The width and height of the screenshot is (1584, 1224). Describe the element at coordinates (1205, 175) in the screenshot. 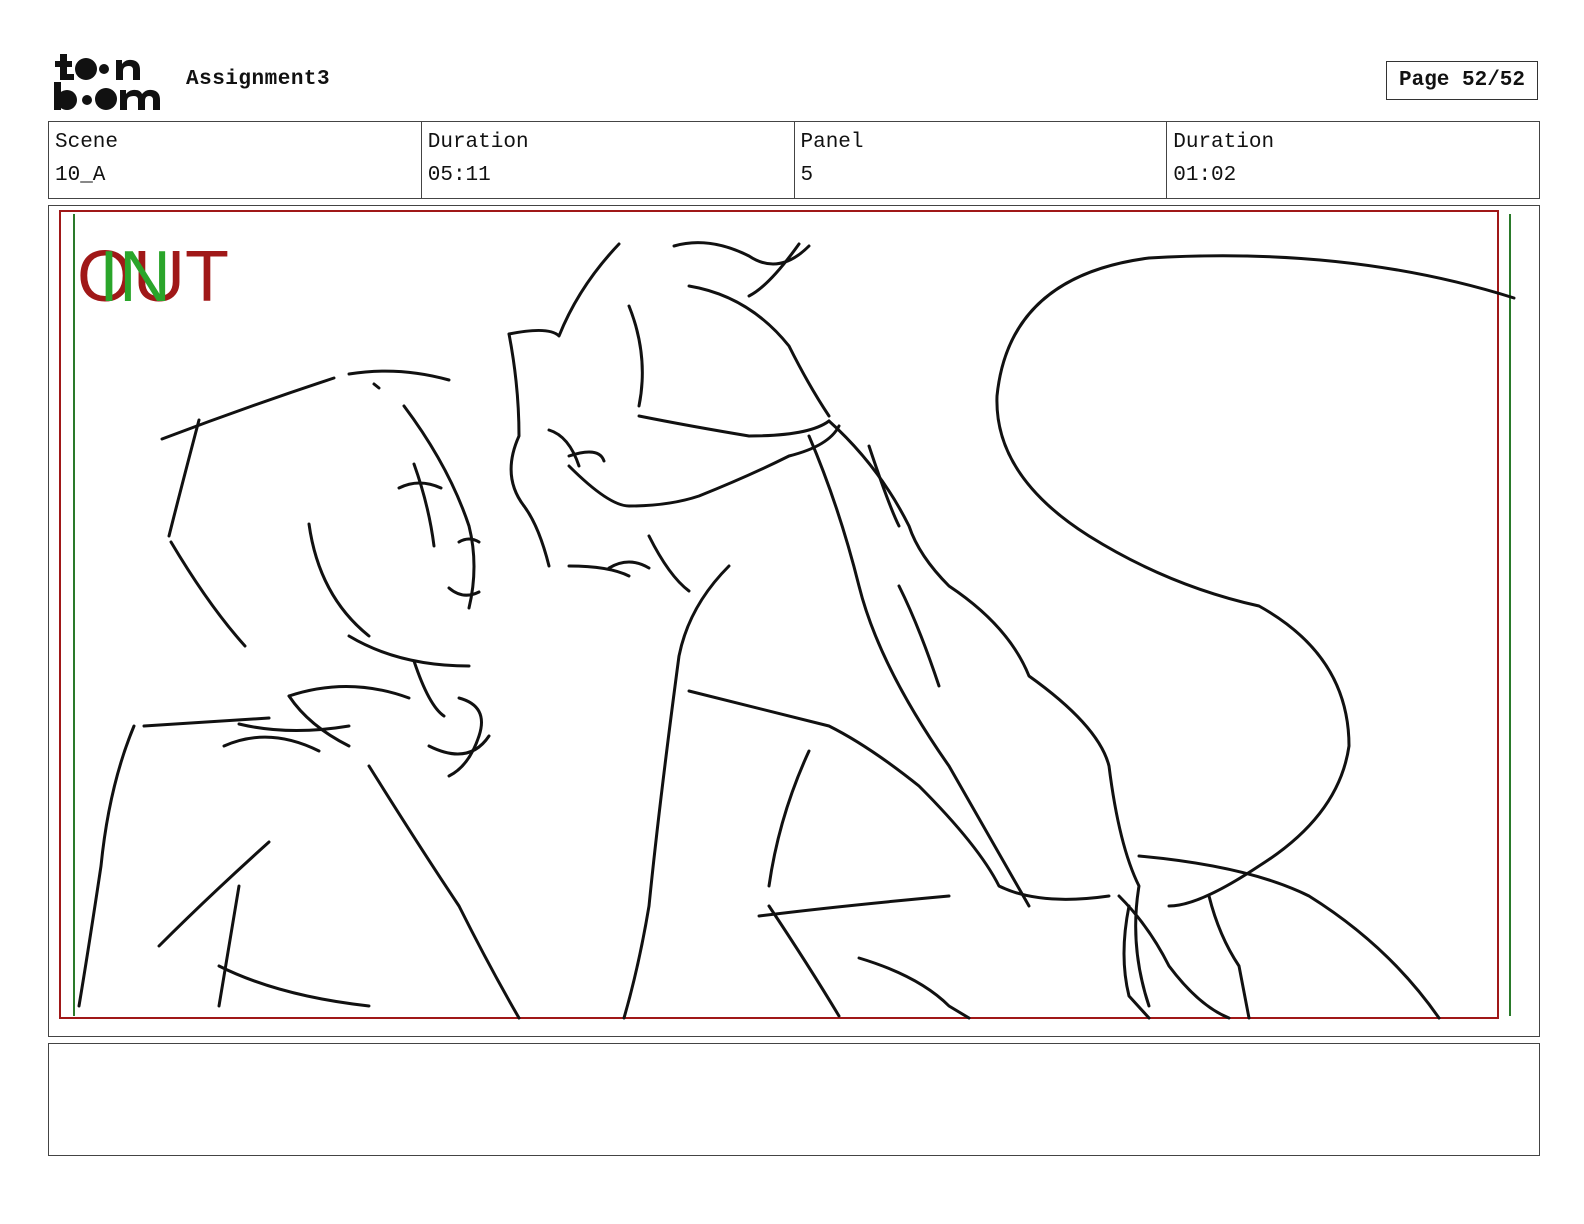

I see `panel-duration-value: 01:02` at that location.